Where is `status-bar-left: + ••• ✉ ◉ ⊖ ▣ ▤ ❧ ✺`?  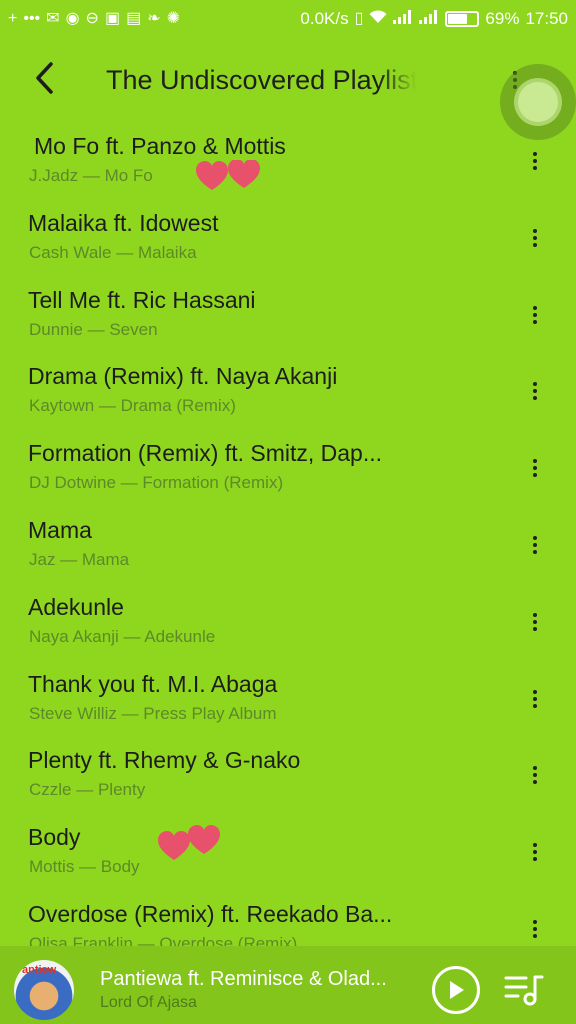 status-bar-left: + ••• ✉ ◉ ⊖ ▣ ▤ ❧ ✺ is located at coordinates (94, 19).